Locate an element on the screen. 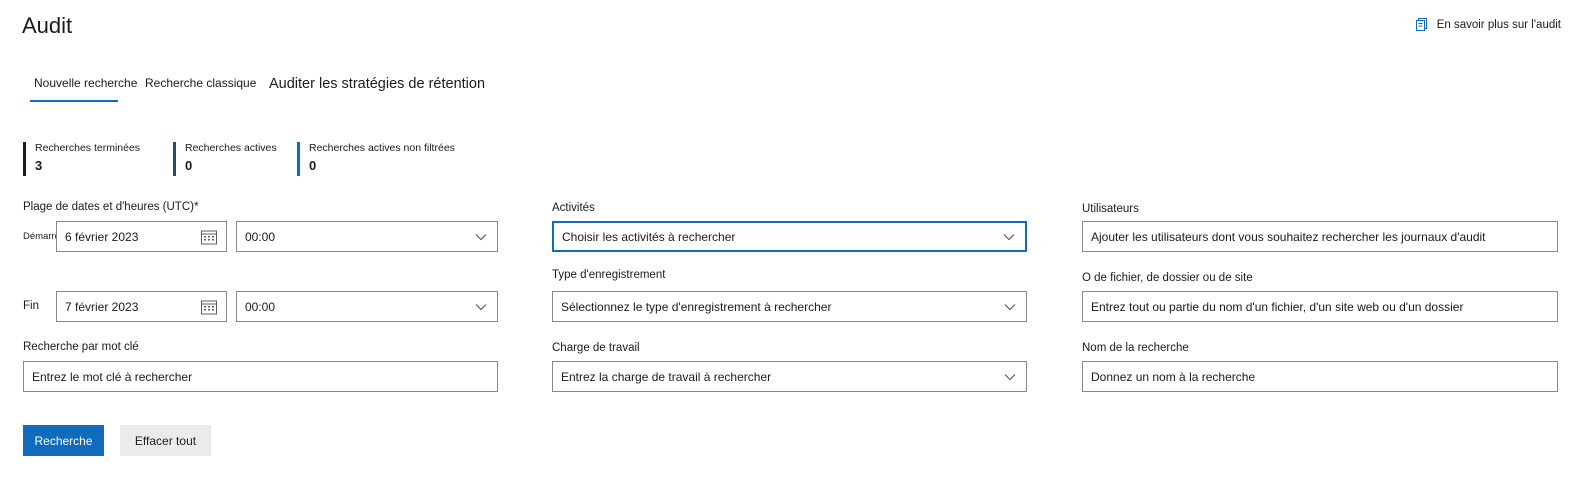  learn-more-link: En savoir plus sur l'audit is located at coordinates (1488, 25).